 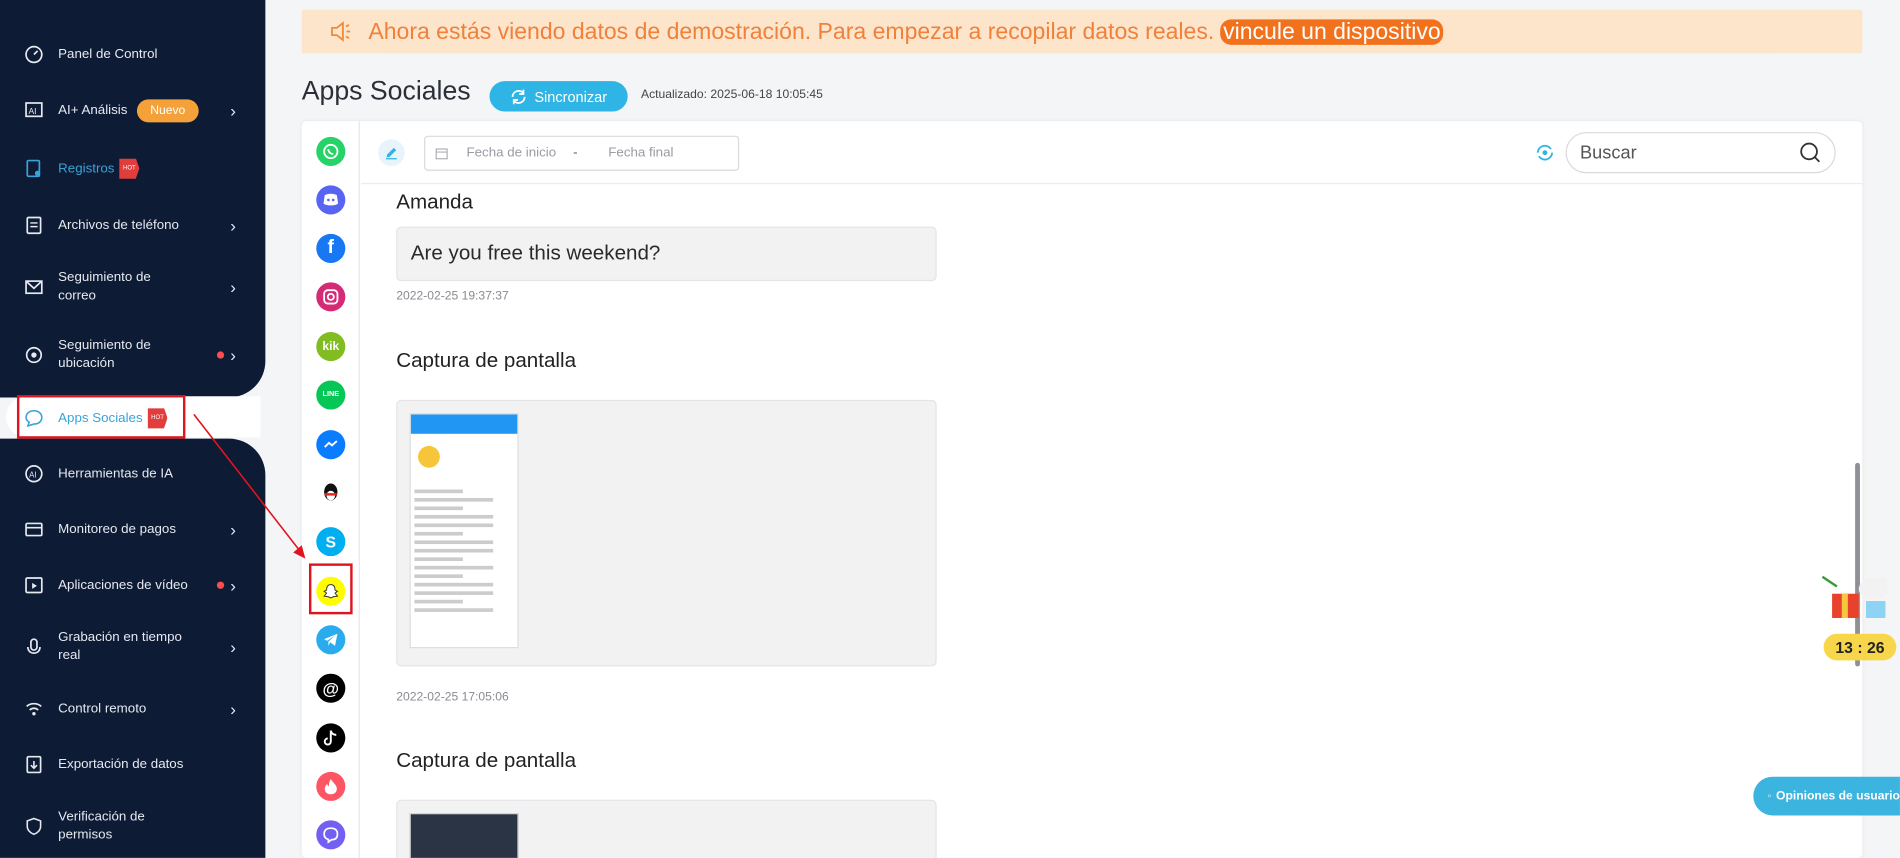 I want to click on sidebar-item-phone-files: Archivos de teléfono ›, so click(x=132, y=225).